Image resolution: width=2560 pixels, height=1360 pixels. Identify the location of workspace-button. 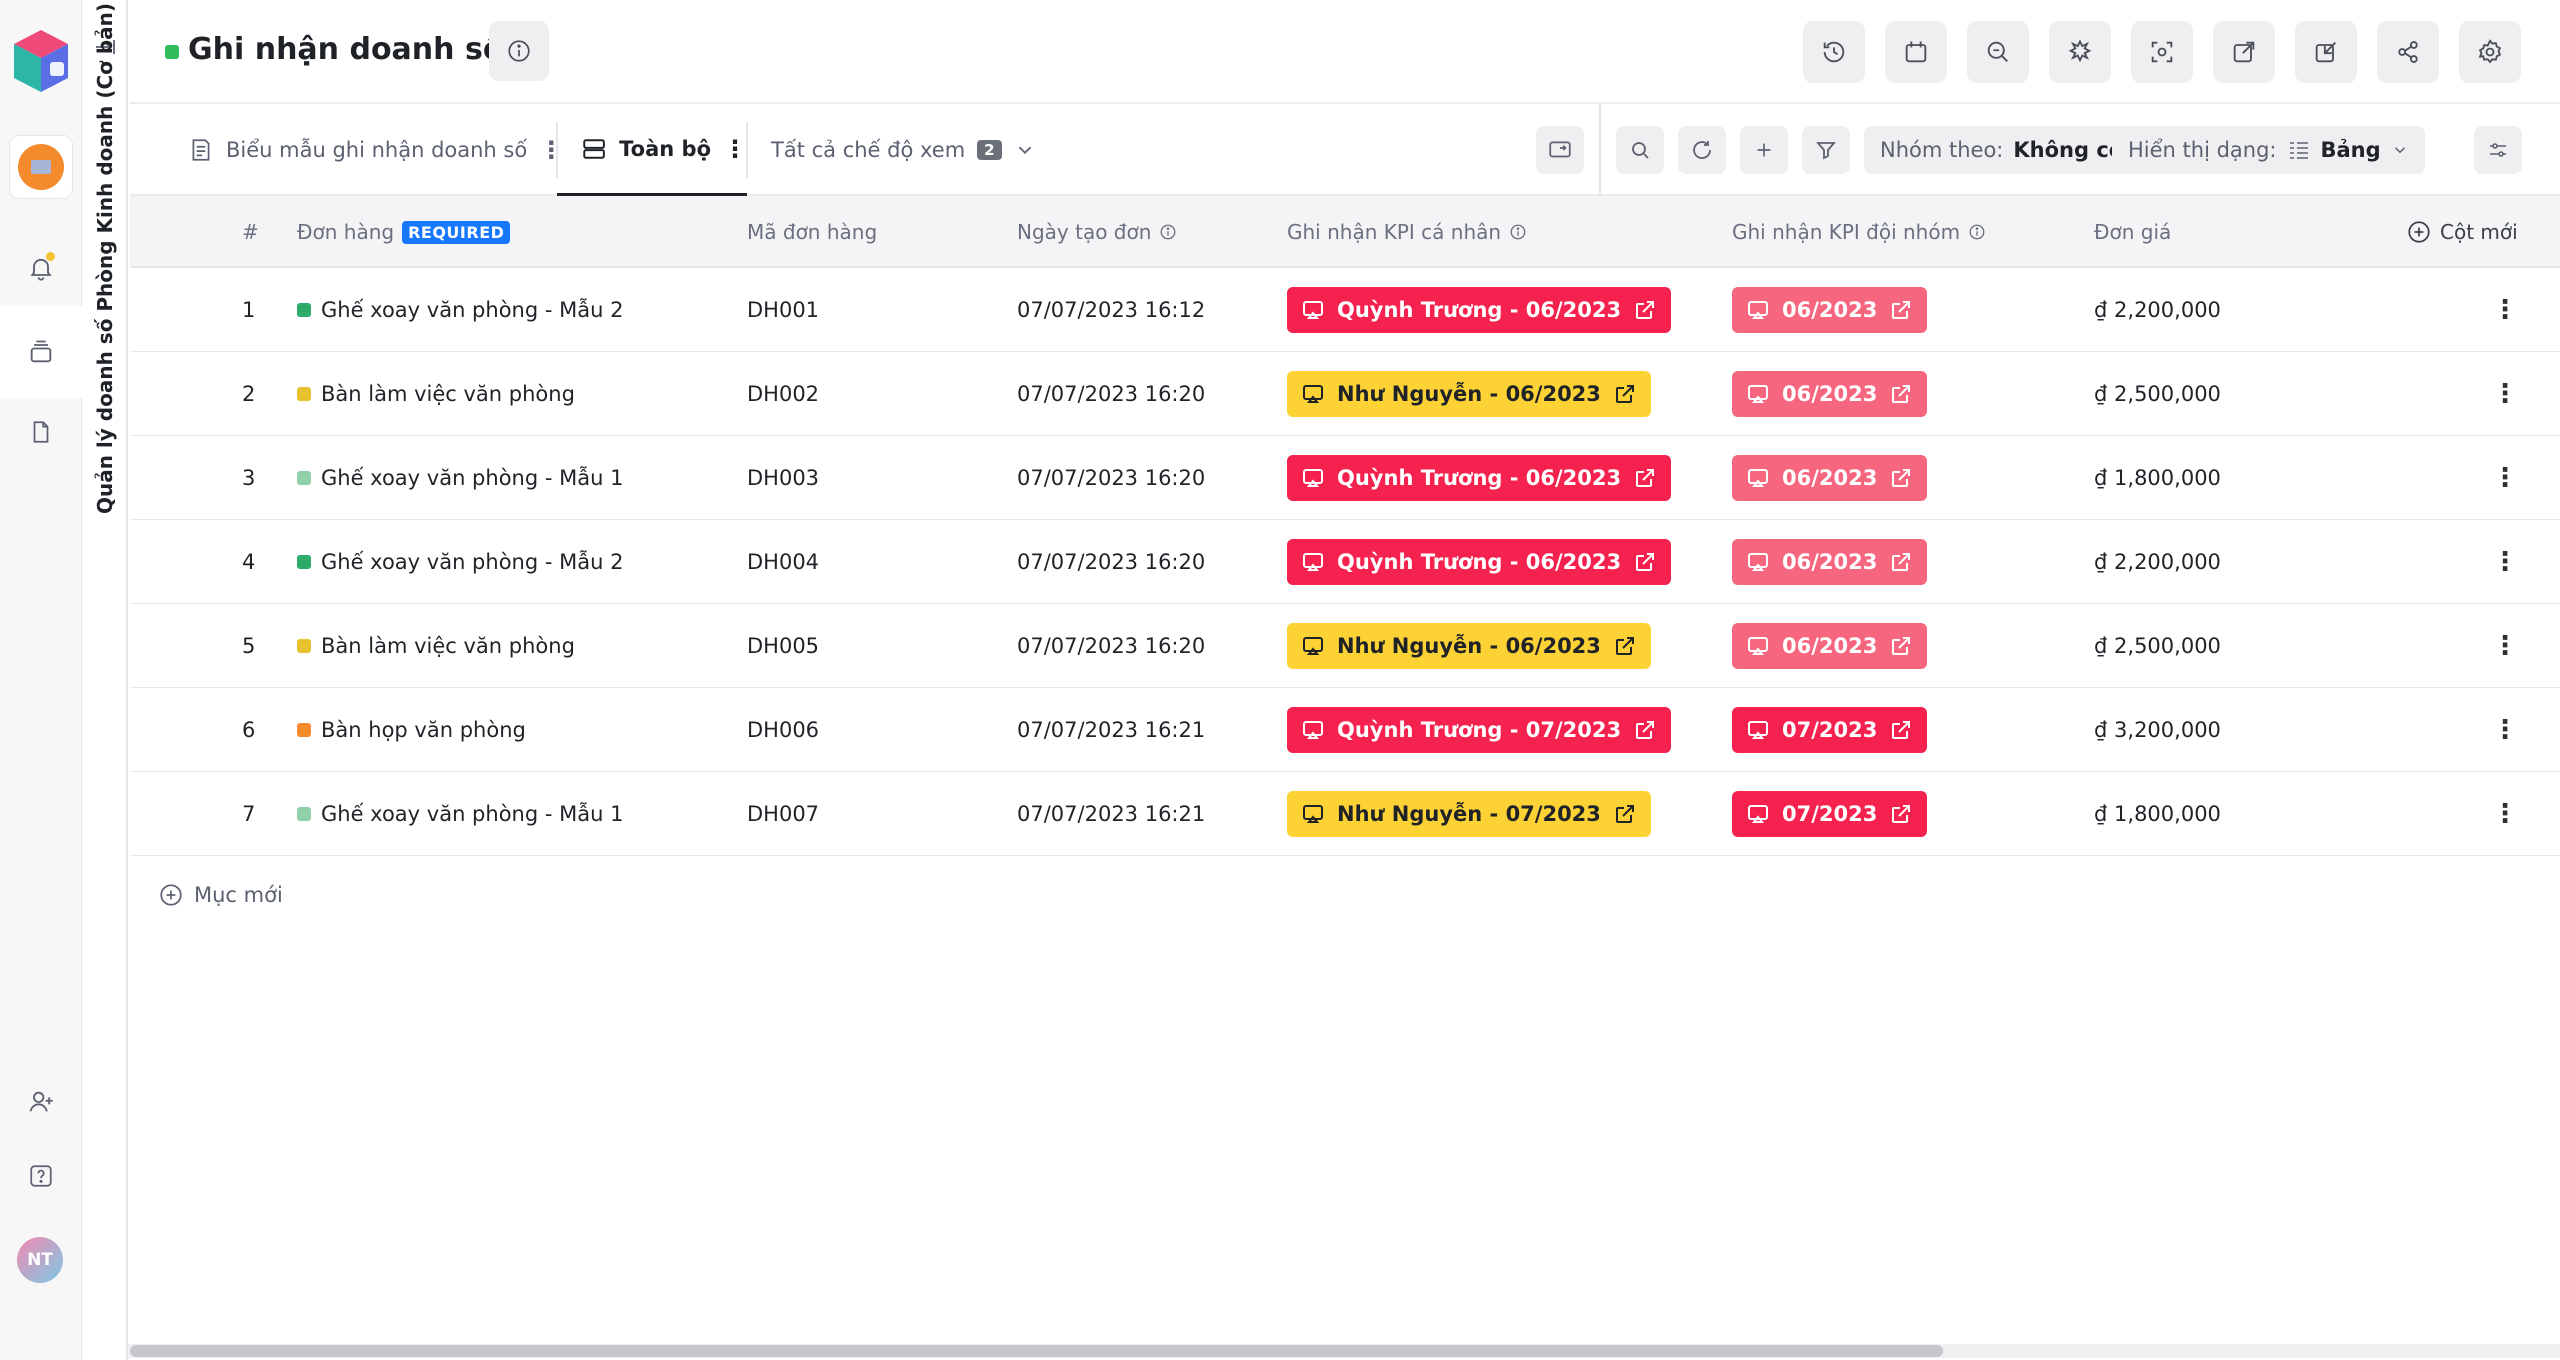
(41, 167).